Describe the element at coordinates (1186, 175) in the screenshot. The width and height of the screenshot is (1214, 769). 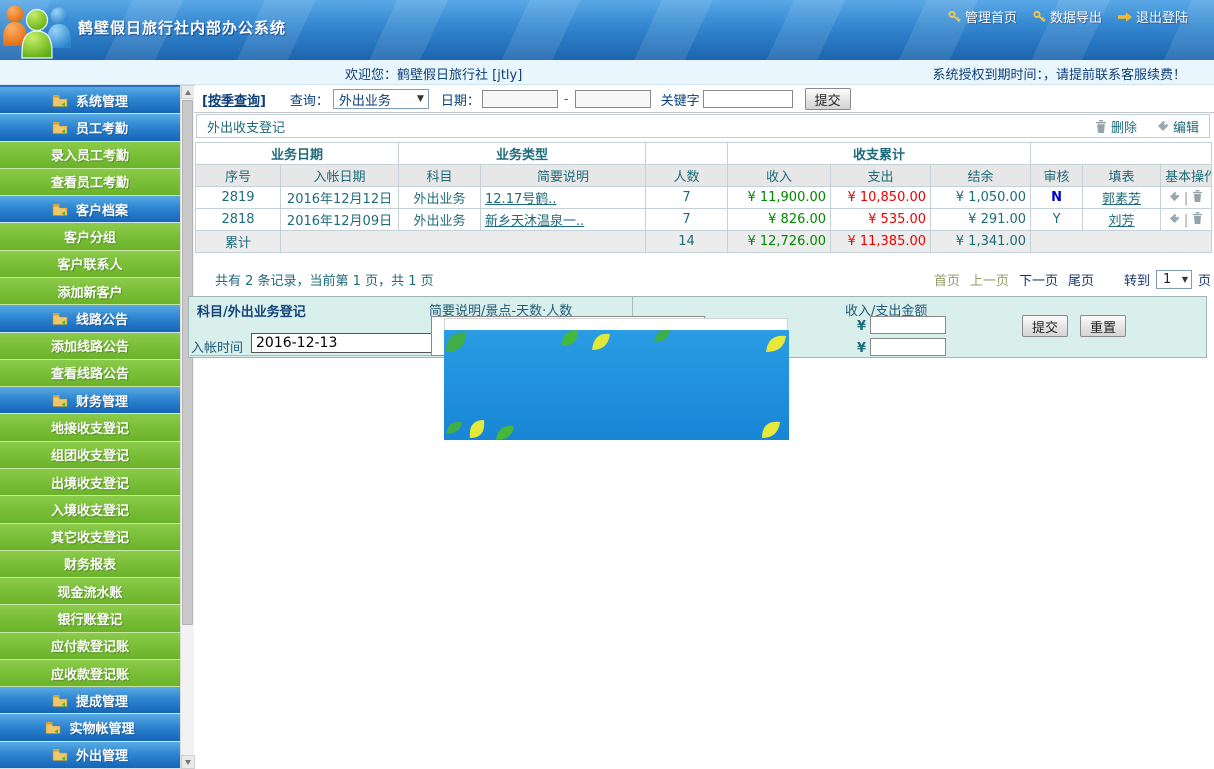
I see `col-ops: 基本操作` at that location.